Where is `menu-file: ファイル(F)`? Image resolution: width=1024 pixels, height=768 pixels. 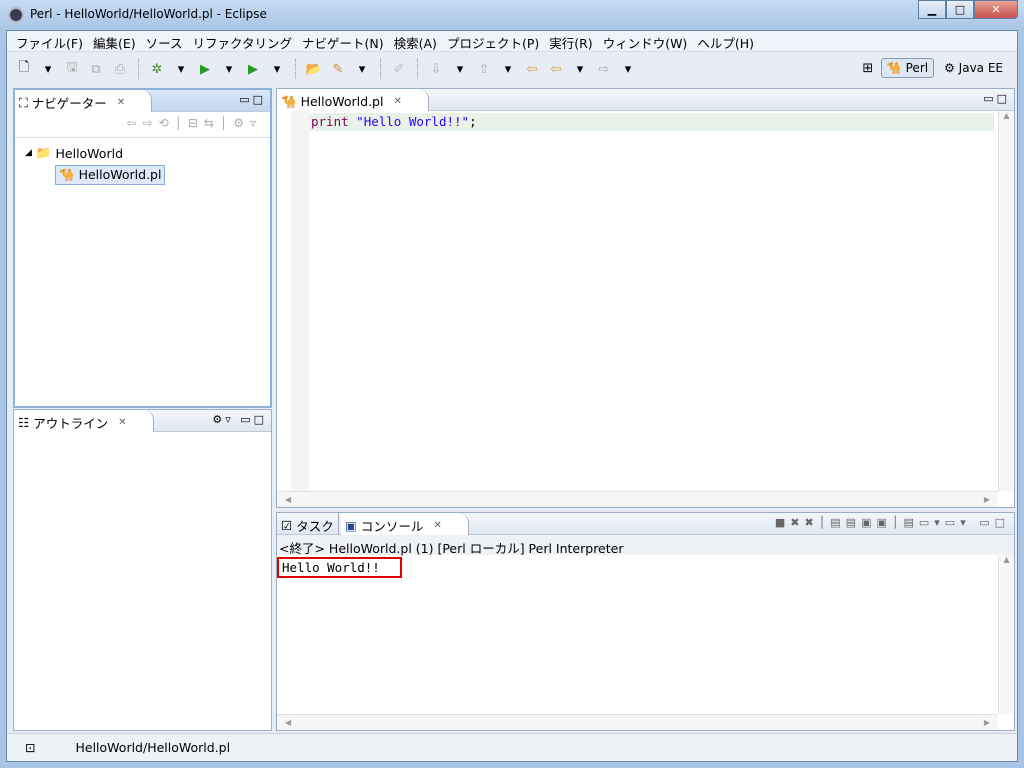
menu-file: ファイル(F) is located at coordinates (49, 41).